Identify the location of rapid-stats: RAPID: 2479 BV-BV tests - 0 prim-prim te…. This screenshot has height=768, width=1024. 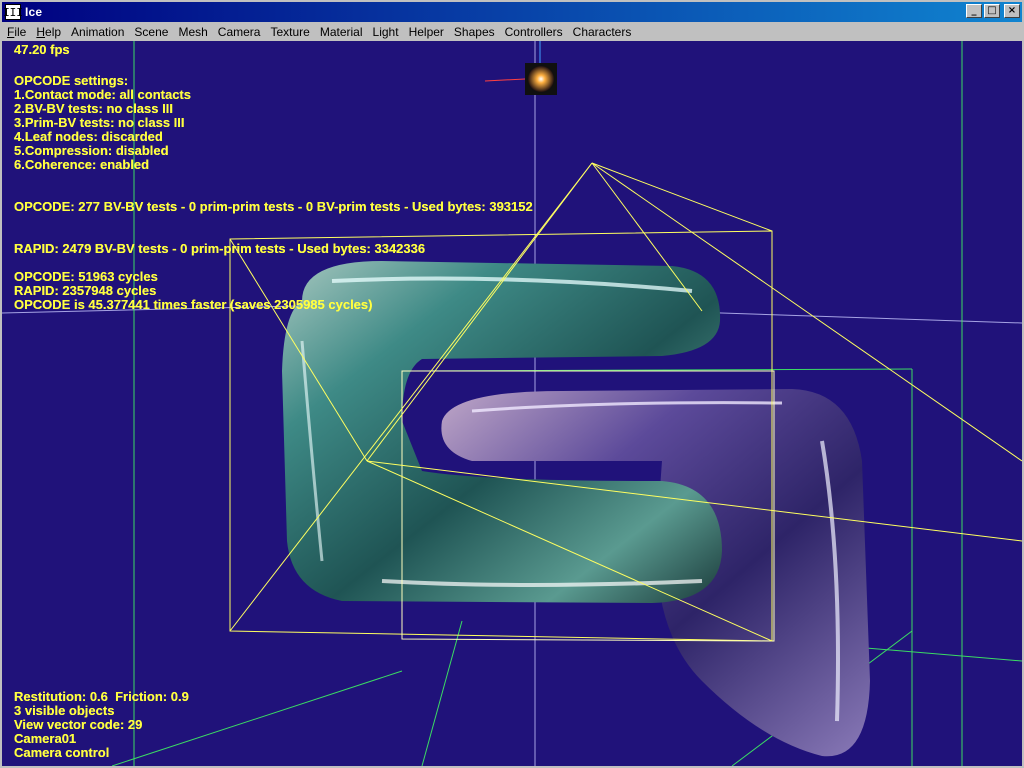
(220, 248).